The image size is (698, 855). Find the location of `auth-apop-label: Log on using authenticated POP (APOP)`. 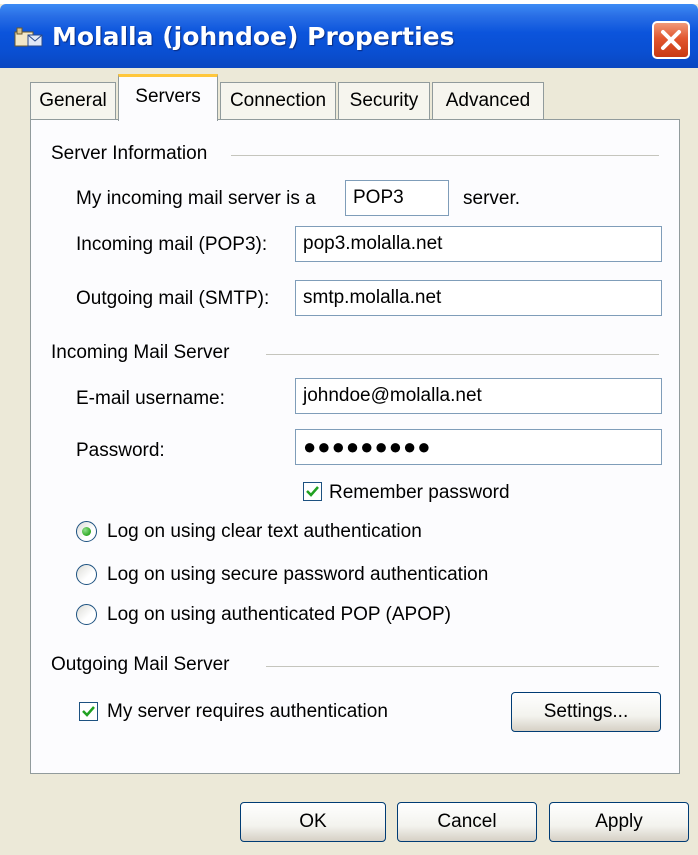

auth-apop-label: Log on using authenticated POP (APOP) is located at coordinates (279, 615).